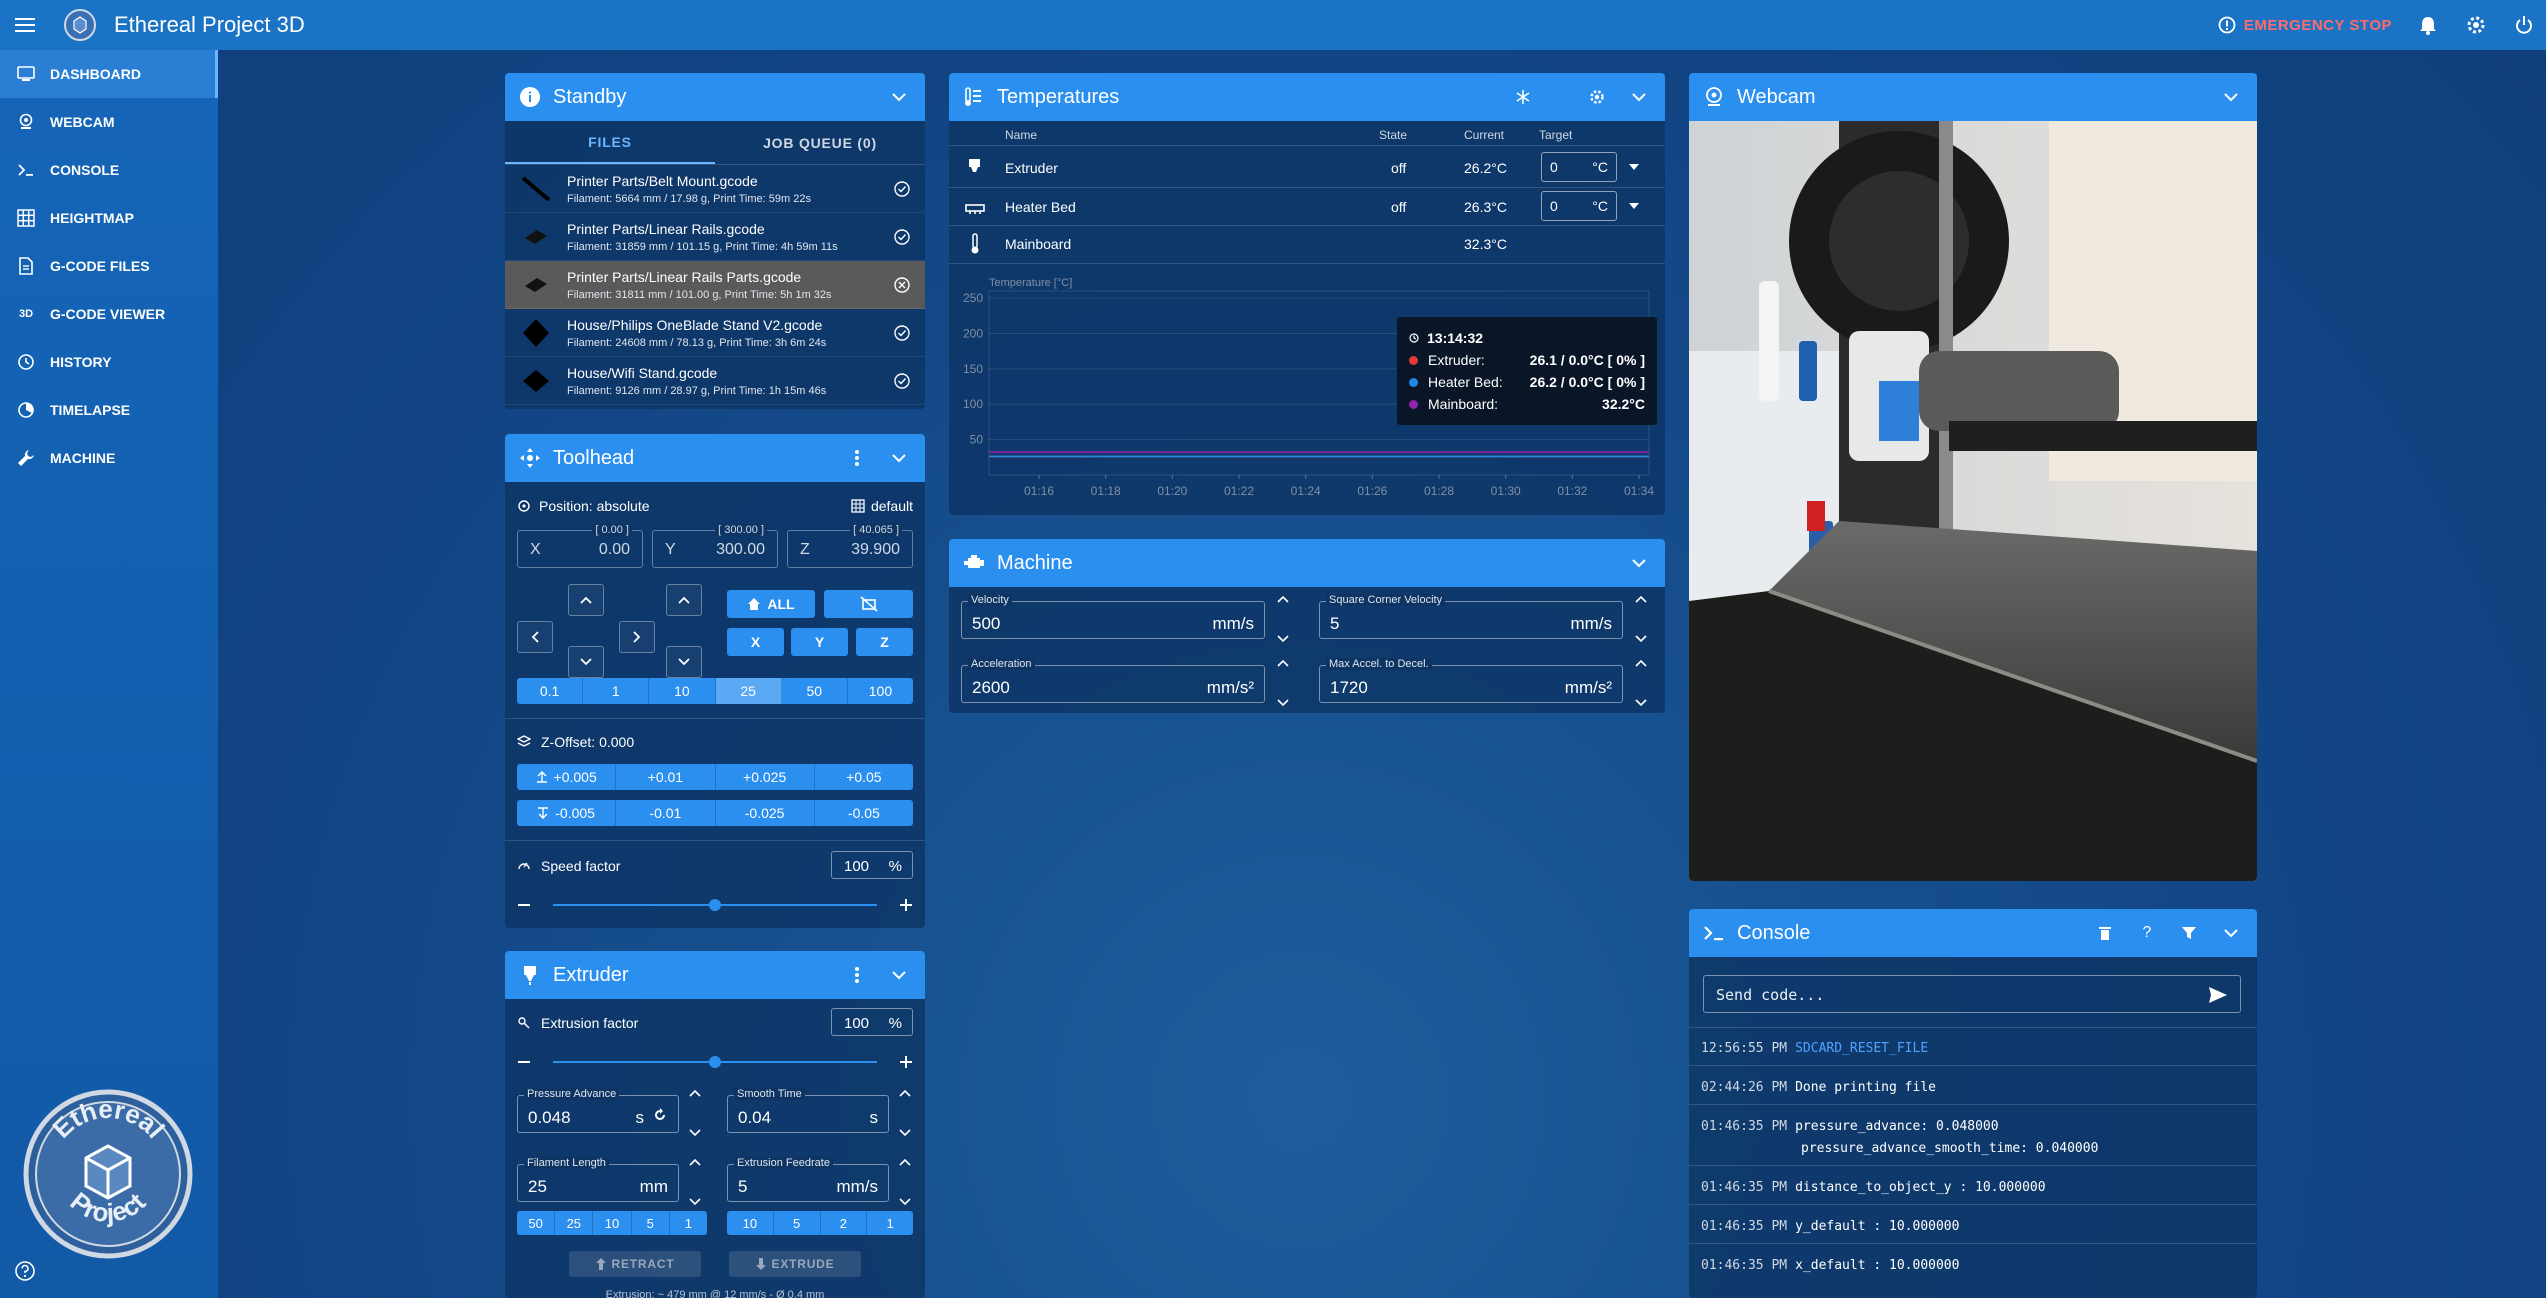 Image resolution: width=2546 pixels, height=1298 pixels. I want to click on tab-job-queue: JOB QUEUE (0), so click(820, 142).